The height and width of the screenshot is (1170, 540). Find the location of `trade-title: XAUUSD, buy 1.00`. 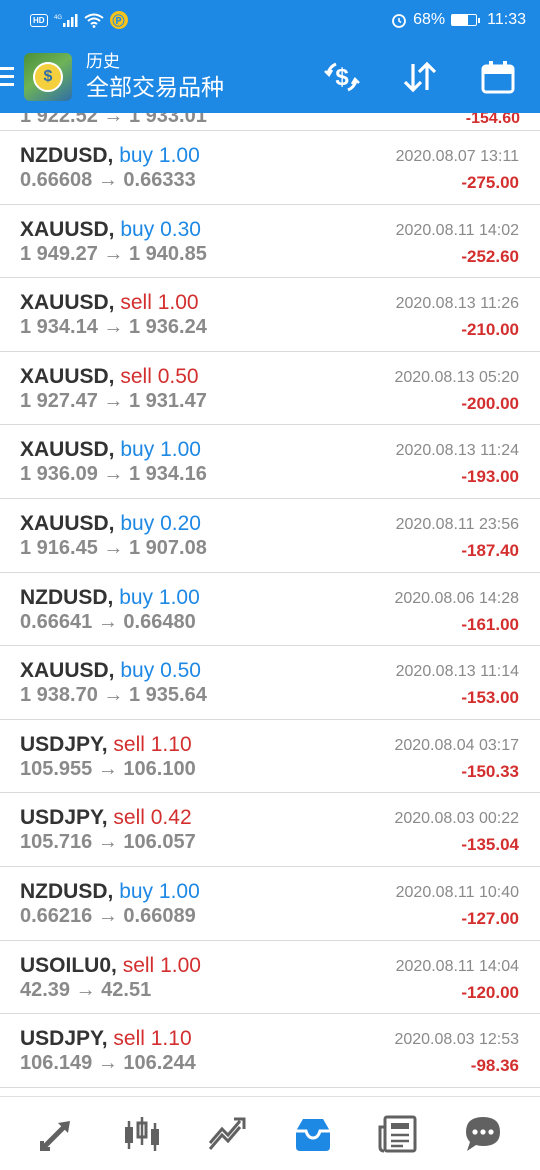

trade-title: XAUUSD, buy 1.00 is located at coordinates (110, 450).